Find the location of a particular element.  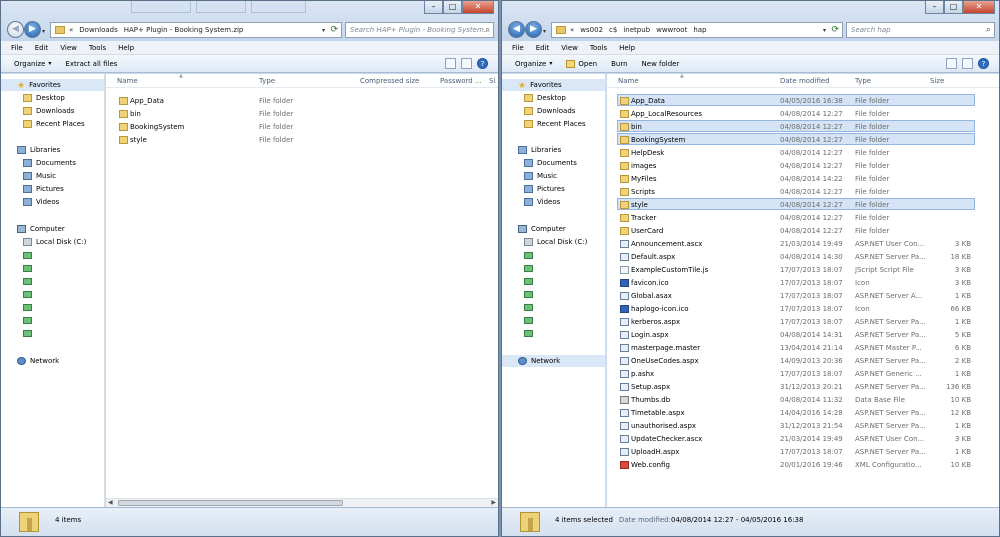

back-button: ◀ is located at coordinates (15, 29).